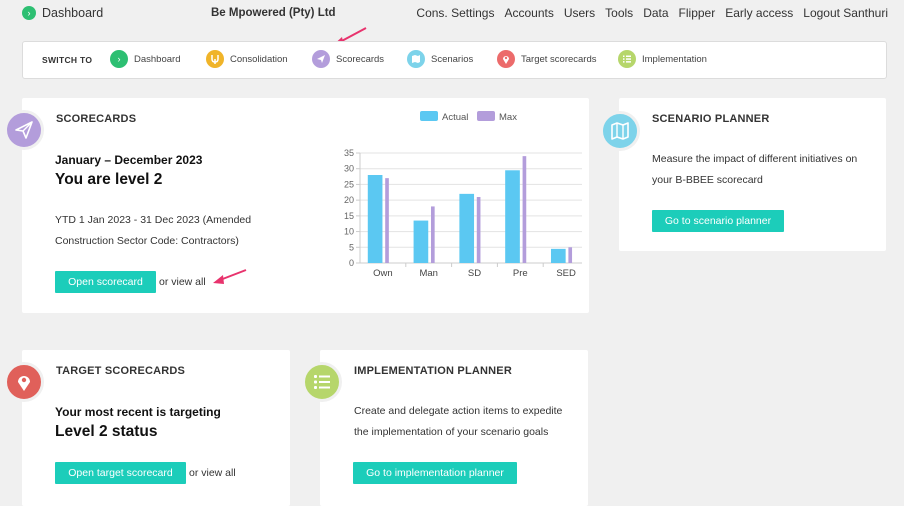  I want to click on y-tick-label: 20, so click(349, 200).